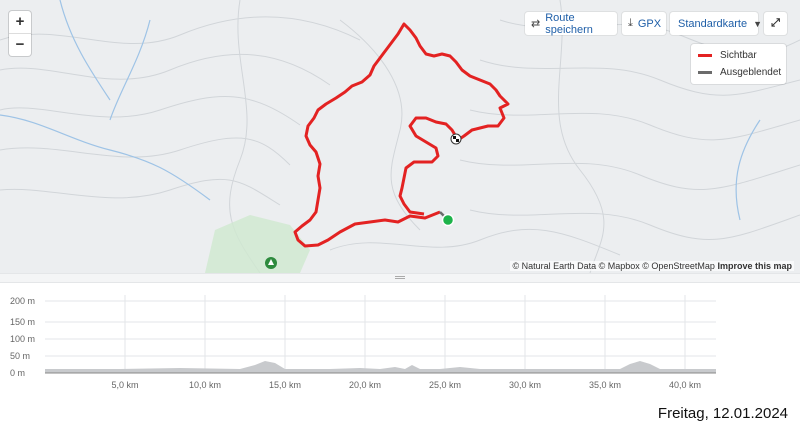 The height and width of the screenshot is (435, 800). Describe the element at coordinates (742, 72) in the screenshot. I see `legend-item-hidden: Ausgeblendet` at that location.